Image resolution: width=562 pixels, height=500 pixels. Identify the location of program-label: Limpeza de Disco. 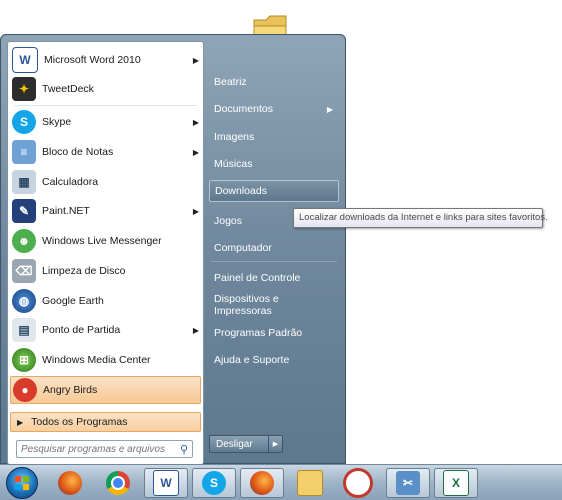
(84, 271).